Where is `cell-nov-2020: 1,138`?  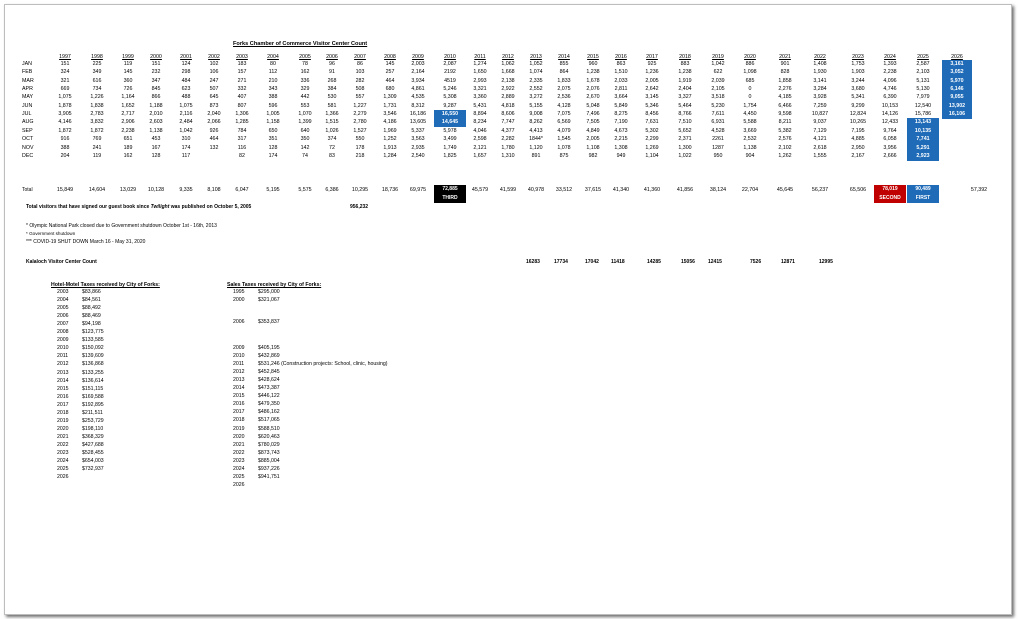 cell-nov-2020: 1,138 is located at coordinates (750, 147).